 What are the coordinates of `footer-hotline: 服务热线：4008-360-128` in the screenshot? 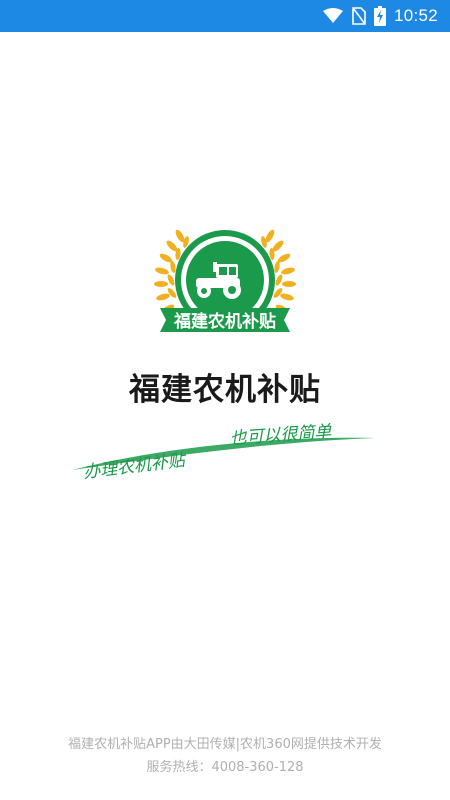 It's located at (225, 767).